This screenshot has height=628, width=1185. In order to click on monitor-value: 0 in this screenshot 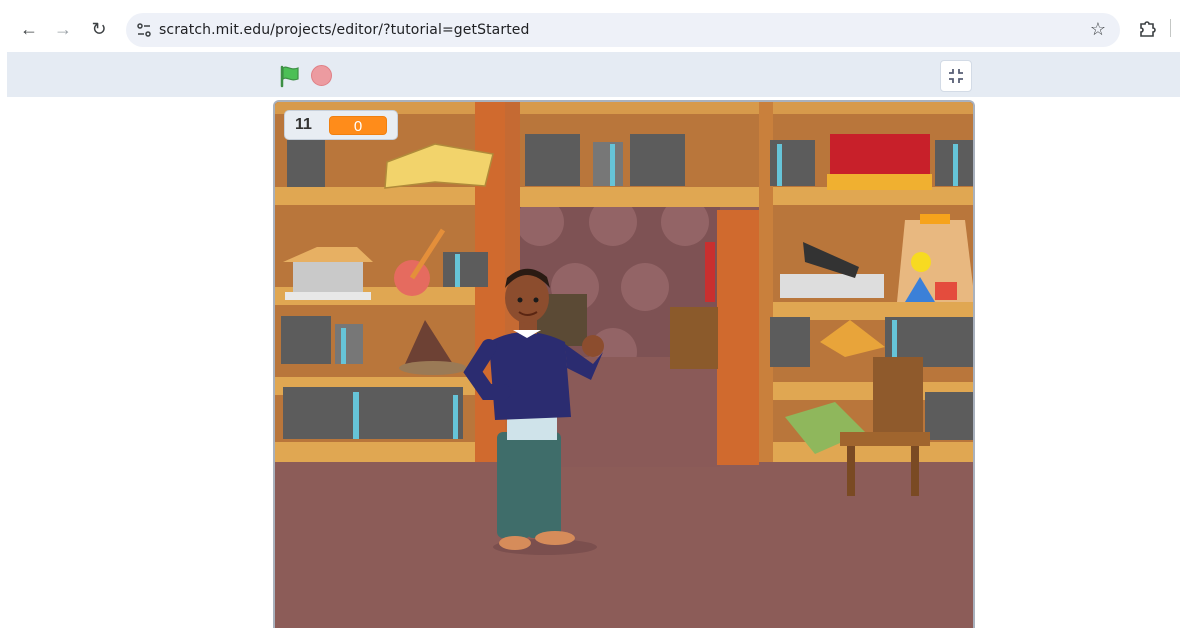, I will do `click(358, 125)`.